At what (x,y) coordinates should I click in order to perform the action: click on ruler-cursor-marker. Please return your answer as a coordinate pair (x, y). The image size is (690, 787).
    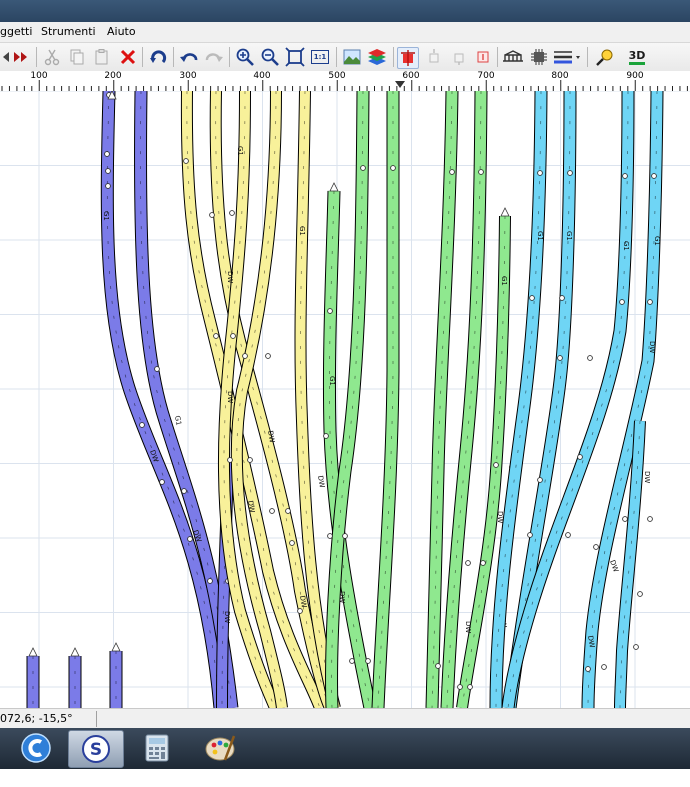
    Looking at the image, I should click on (400, 84).